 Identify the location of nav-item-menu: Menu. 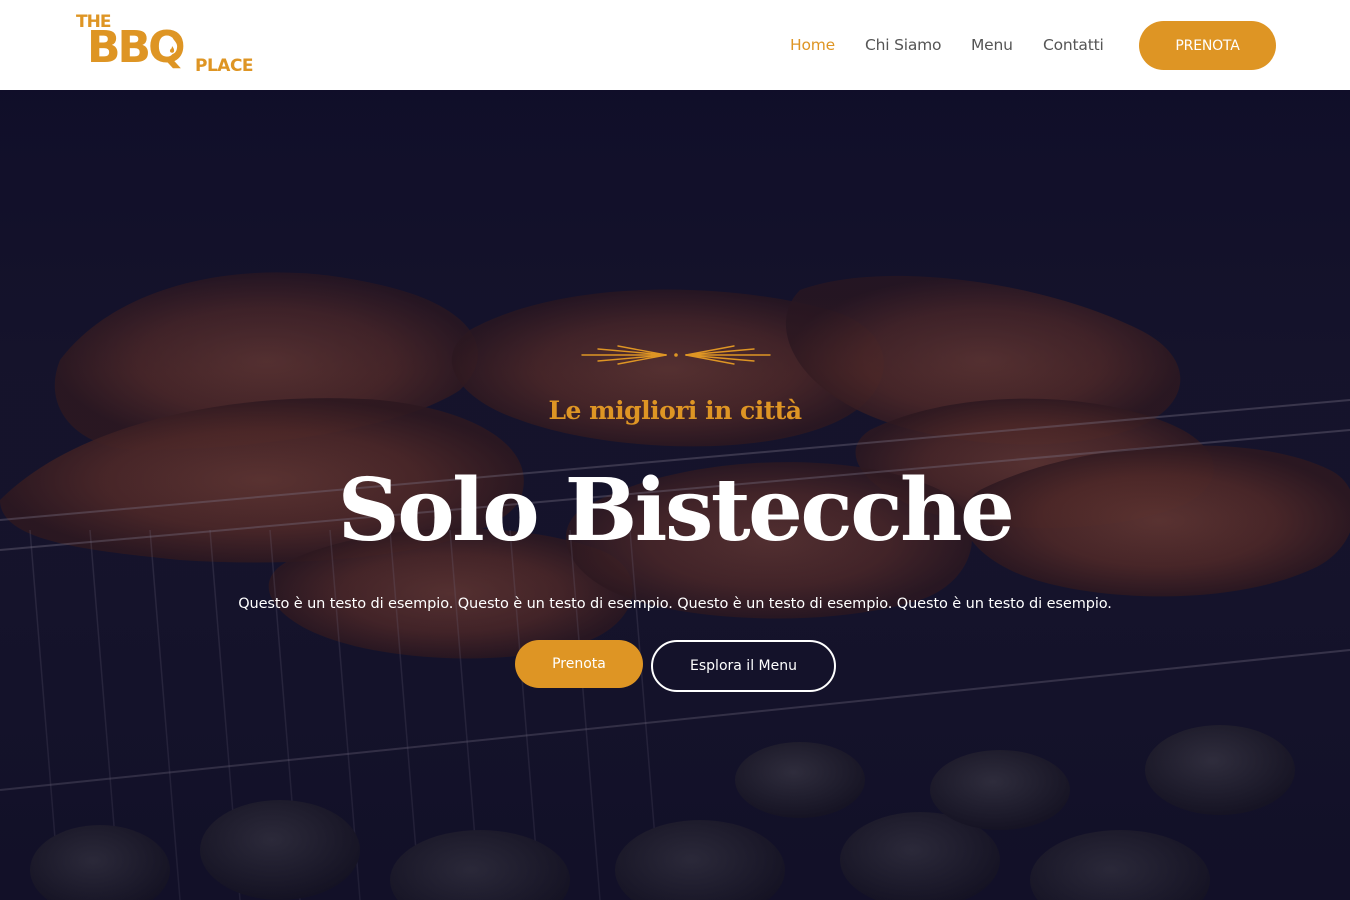
(992, 45).